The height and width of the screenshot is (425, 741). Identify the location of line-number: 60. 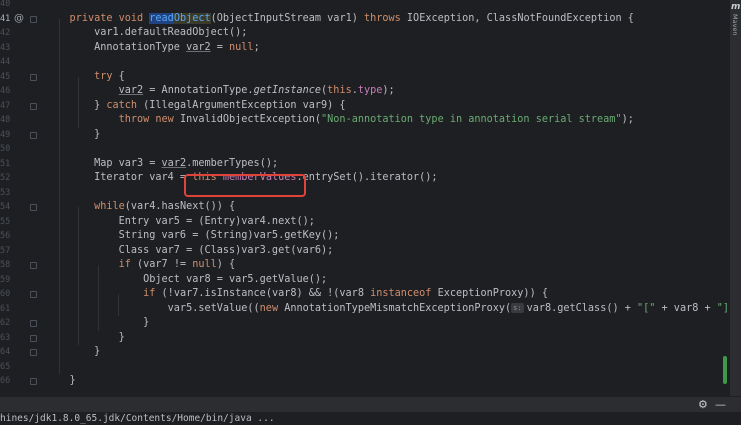
(5, 294).